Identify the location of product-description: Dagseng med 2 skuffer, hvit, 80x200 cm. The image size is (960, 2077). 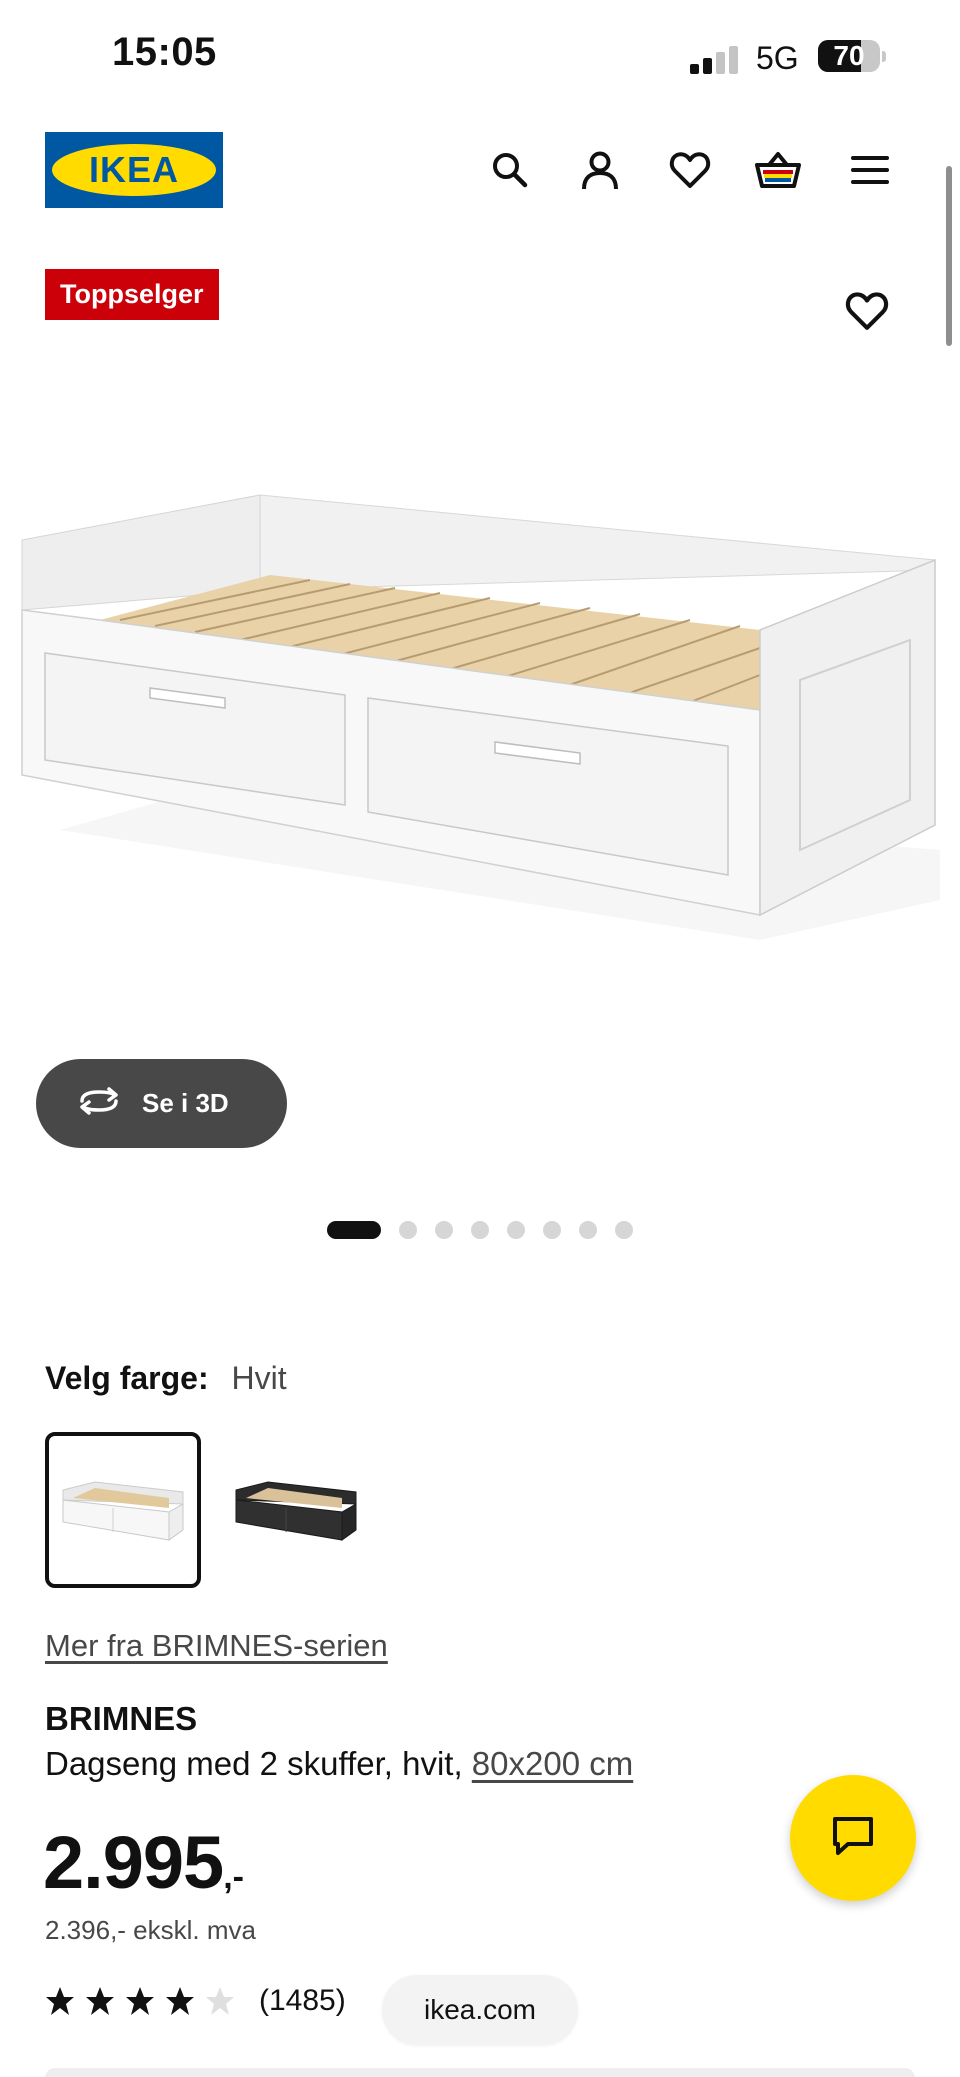
(339, 1764).